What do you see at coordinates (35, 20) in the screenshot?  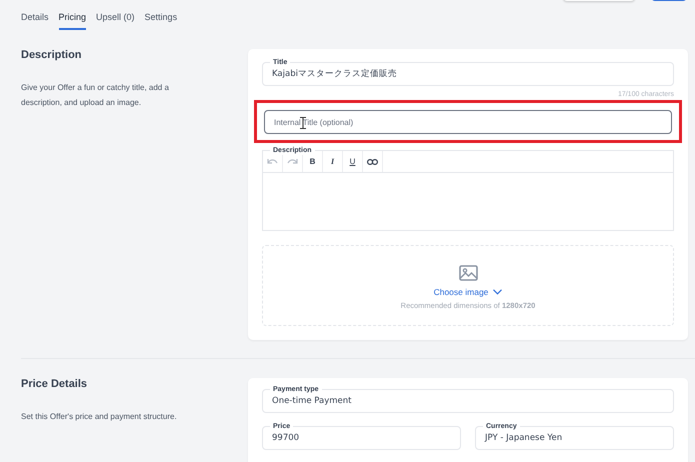 I see `tab: Details` at bounding box center [35, 20].